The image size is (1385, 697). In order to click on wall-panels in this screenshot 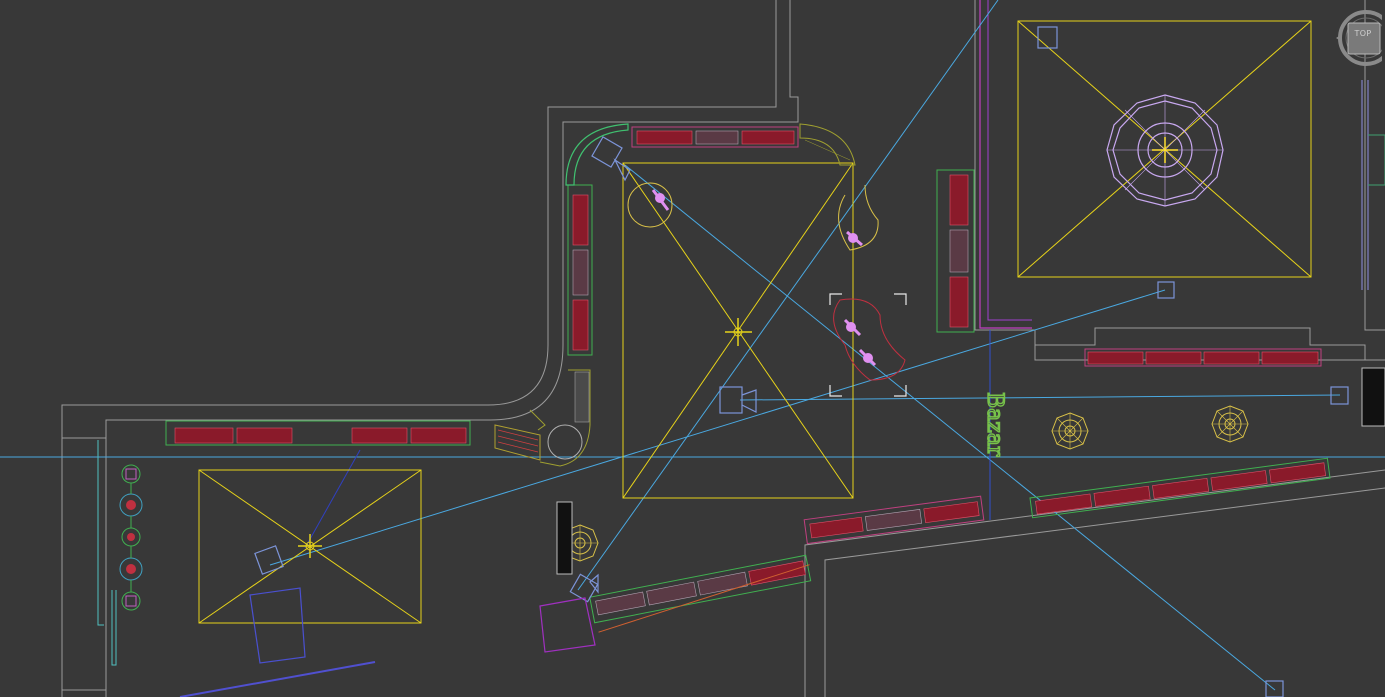, I will do `click(1182, 164)`.